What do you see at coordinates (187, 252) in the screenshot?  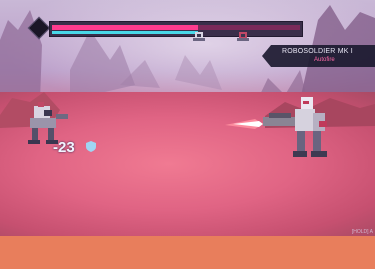 I see `bottom-bar` at bounding box center [187, 252].